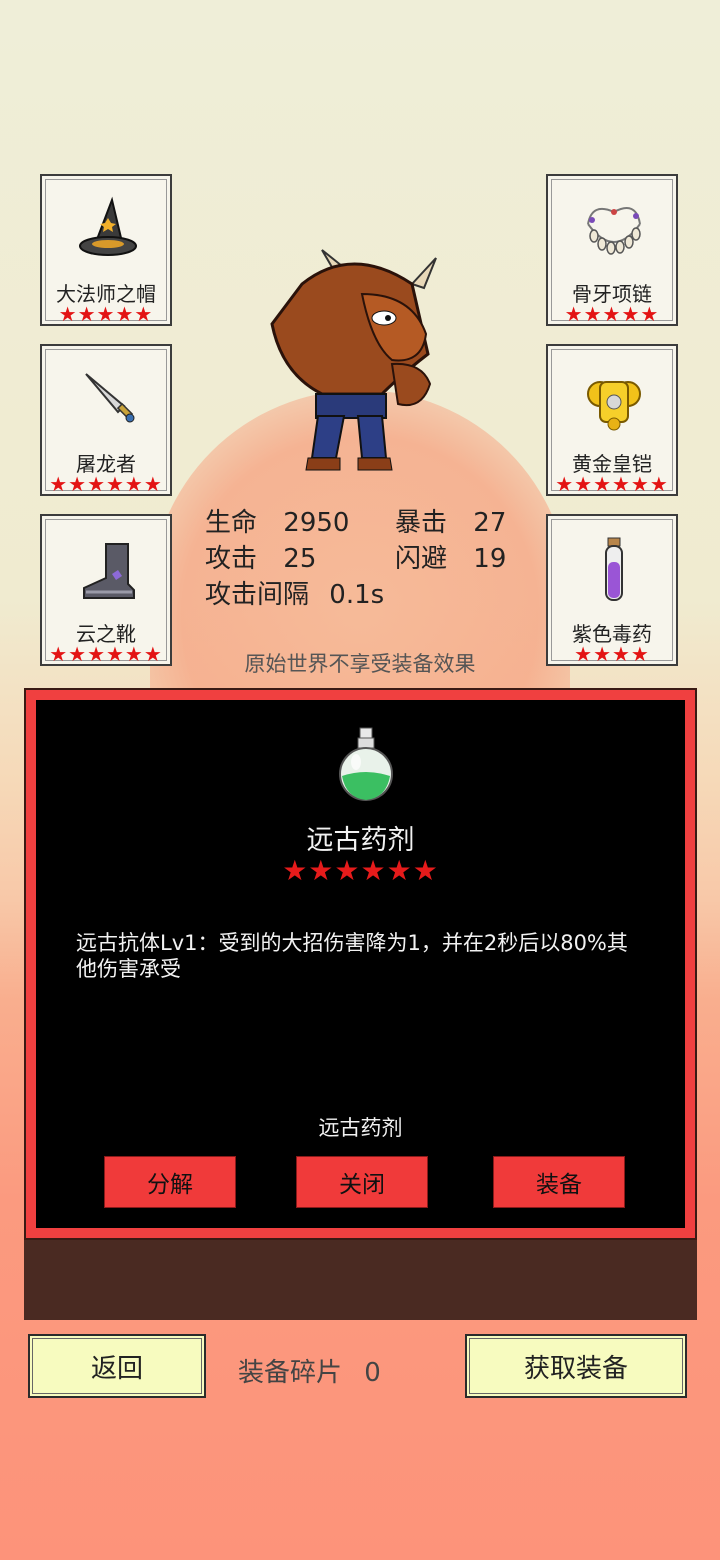 The height and width of the screenshot is (1560, 720). What do you see at coordinates (352, 956) in the screenshot?
I see `item-description: 远古抗体Lv1：受到的大招伤害降为1，并在2秒后以80%其他伤害承受` at bounding box center [352, 956].